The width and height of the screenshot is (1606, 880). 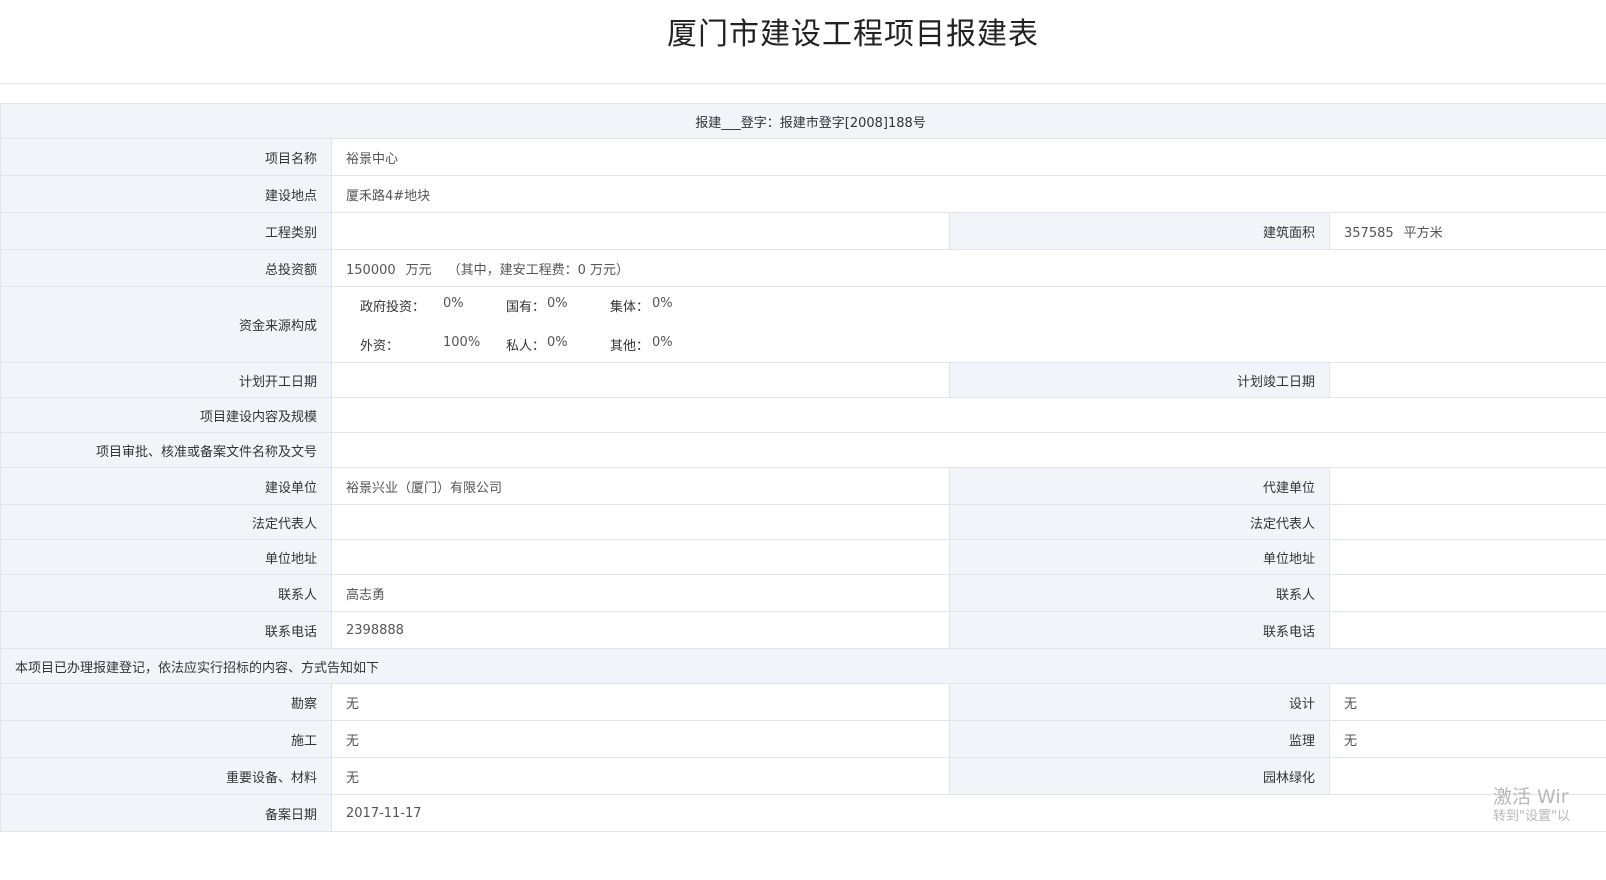 What do you see at coordinates (853, 34) in the screenshot?
I see `page-title: 厦门市建设工程项目报建表` at bounding box center [853, 34].